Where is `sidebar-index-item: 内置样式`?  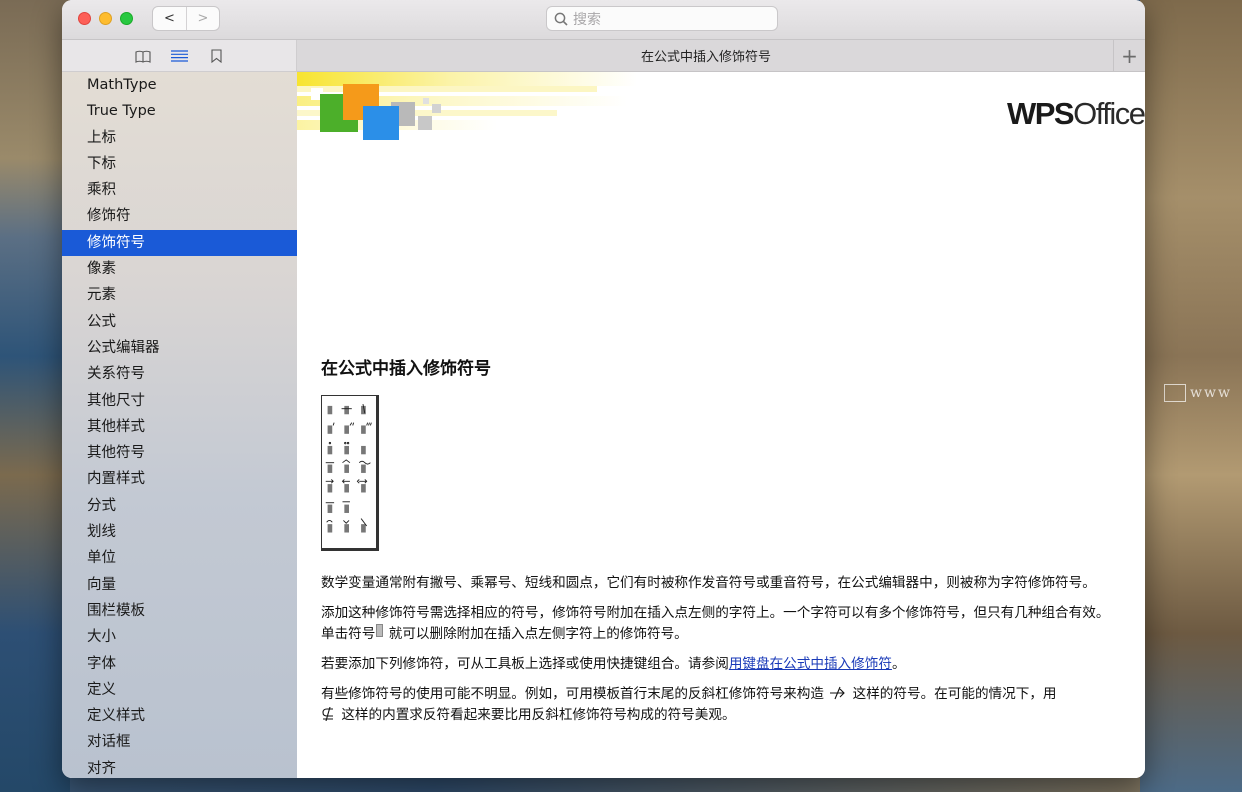
sidebar-index-item: 内置样式 is located at coordinates (179, 479).